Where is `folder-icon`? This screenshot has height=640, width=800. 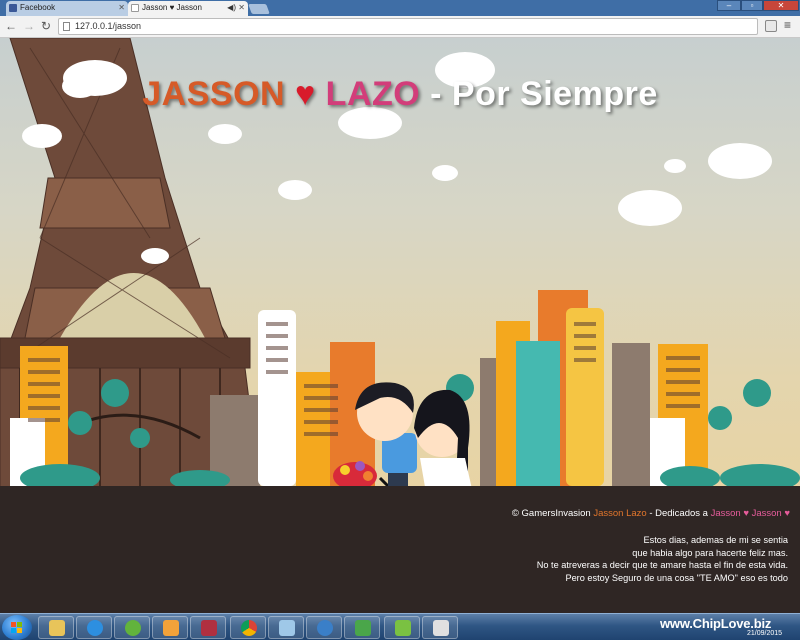 folder-icon is located at coordinates (57, 628).